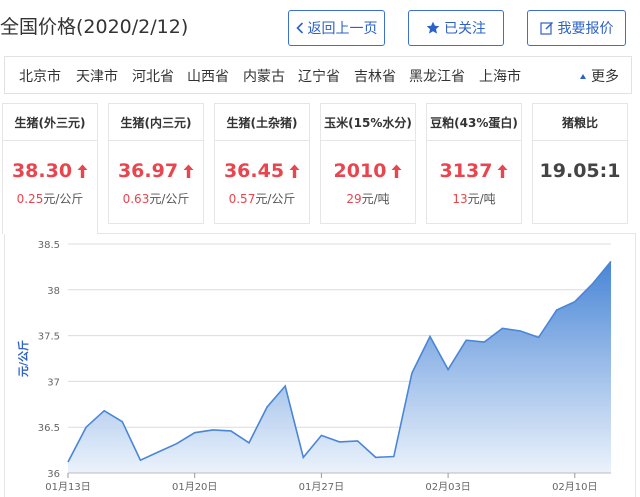 The image size is (640, 497). Describe the element at coordinates (447, 487) in the screenshot. I see `x-tick-label: 02月03日` at that location.